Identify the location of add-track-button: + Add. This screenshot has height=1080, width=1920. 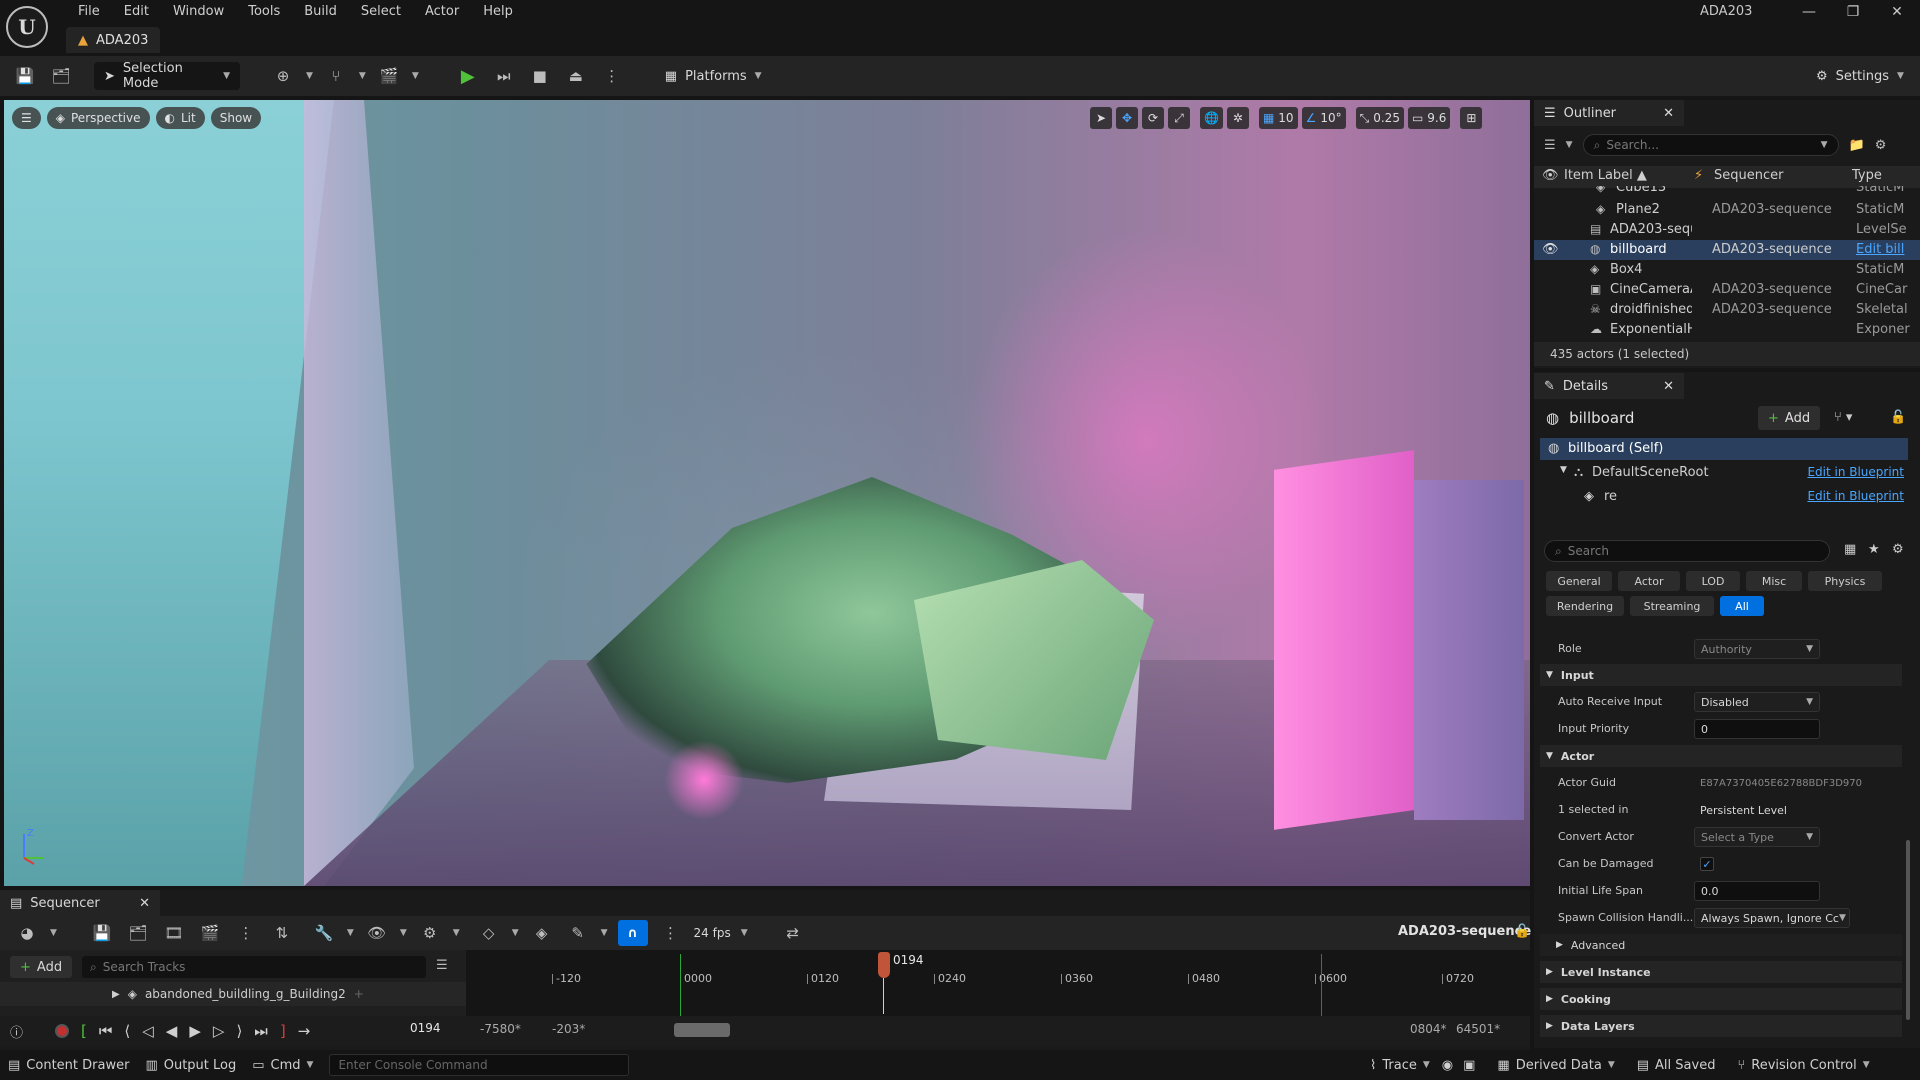
(41, 967).